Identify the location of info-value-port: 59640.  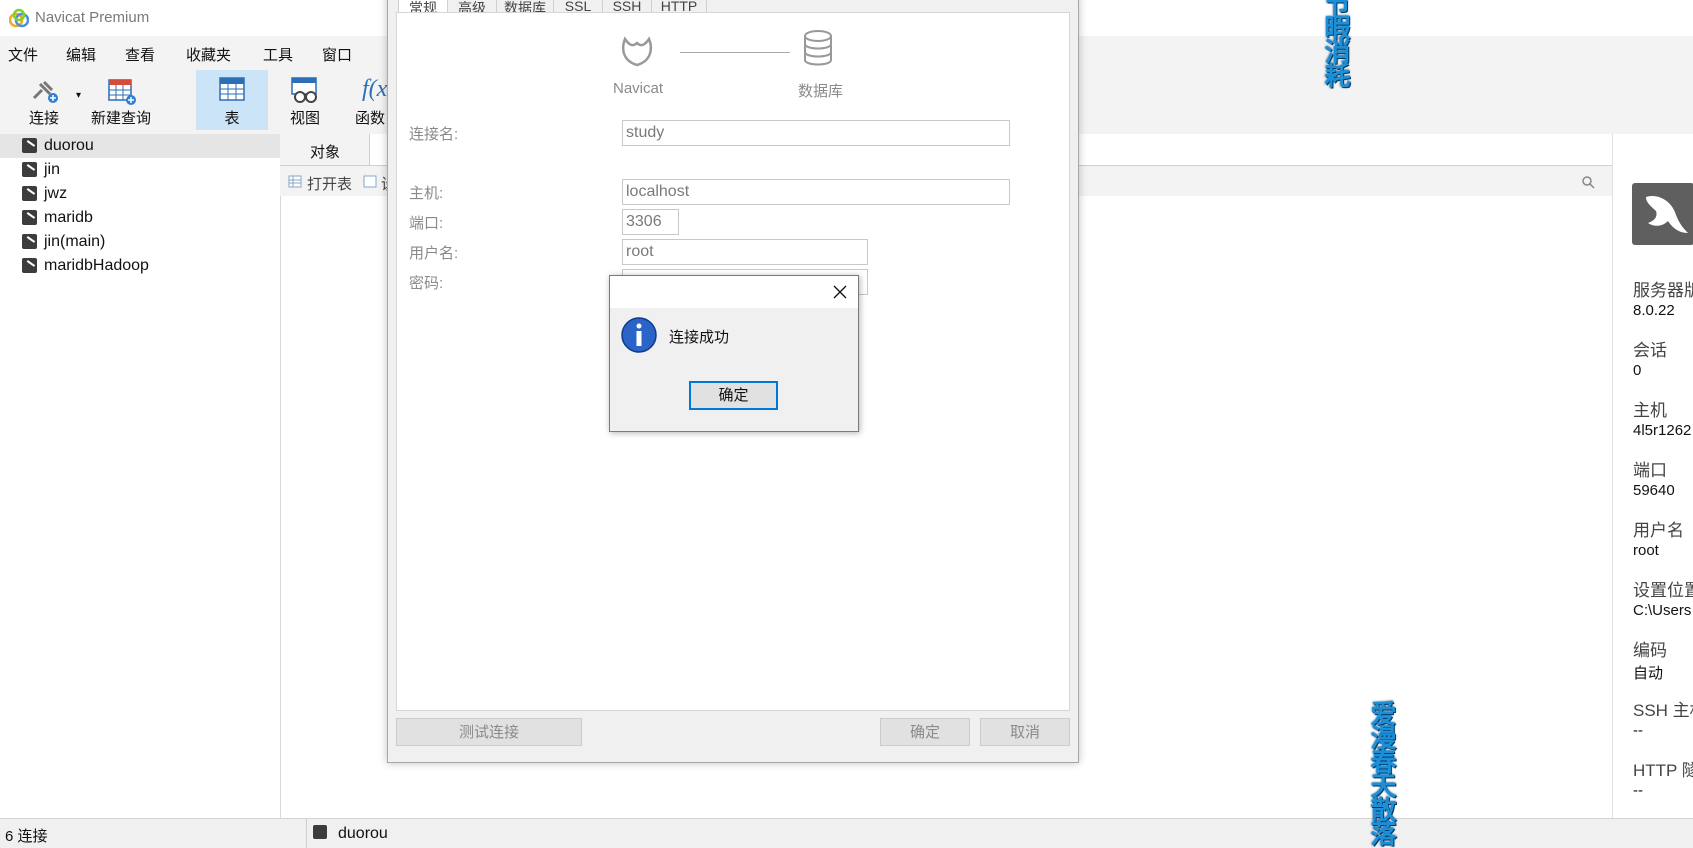
(1654, 490).